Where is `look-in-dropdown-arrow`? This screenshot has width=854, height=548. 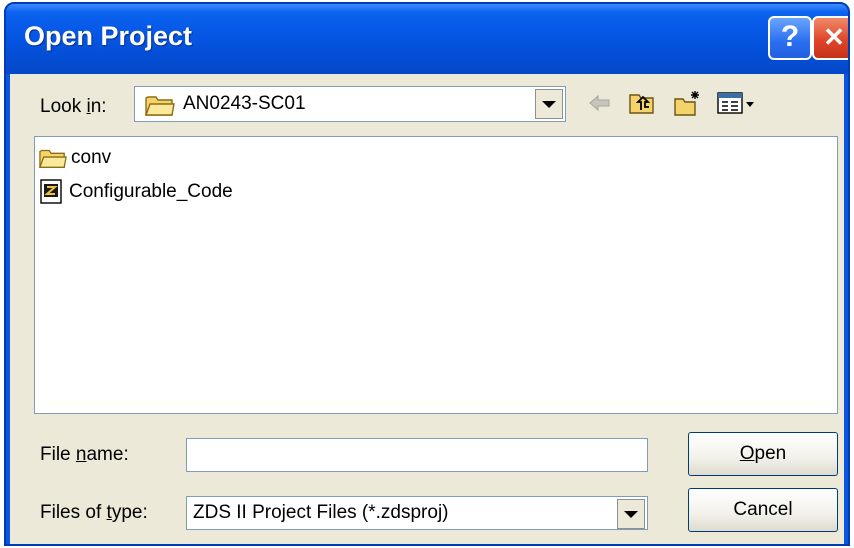
look-in-dropdown-arrow is located at coordinates (549, 104).